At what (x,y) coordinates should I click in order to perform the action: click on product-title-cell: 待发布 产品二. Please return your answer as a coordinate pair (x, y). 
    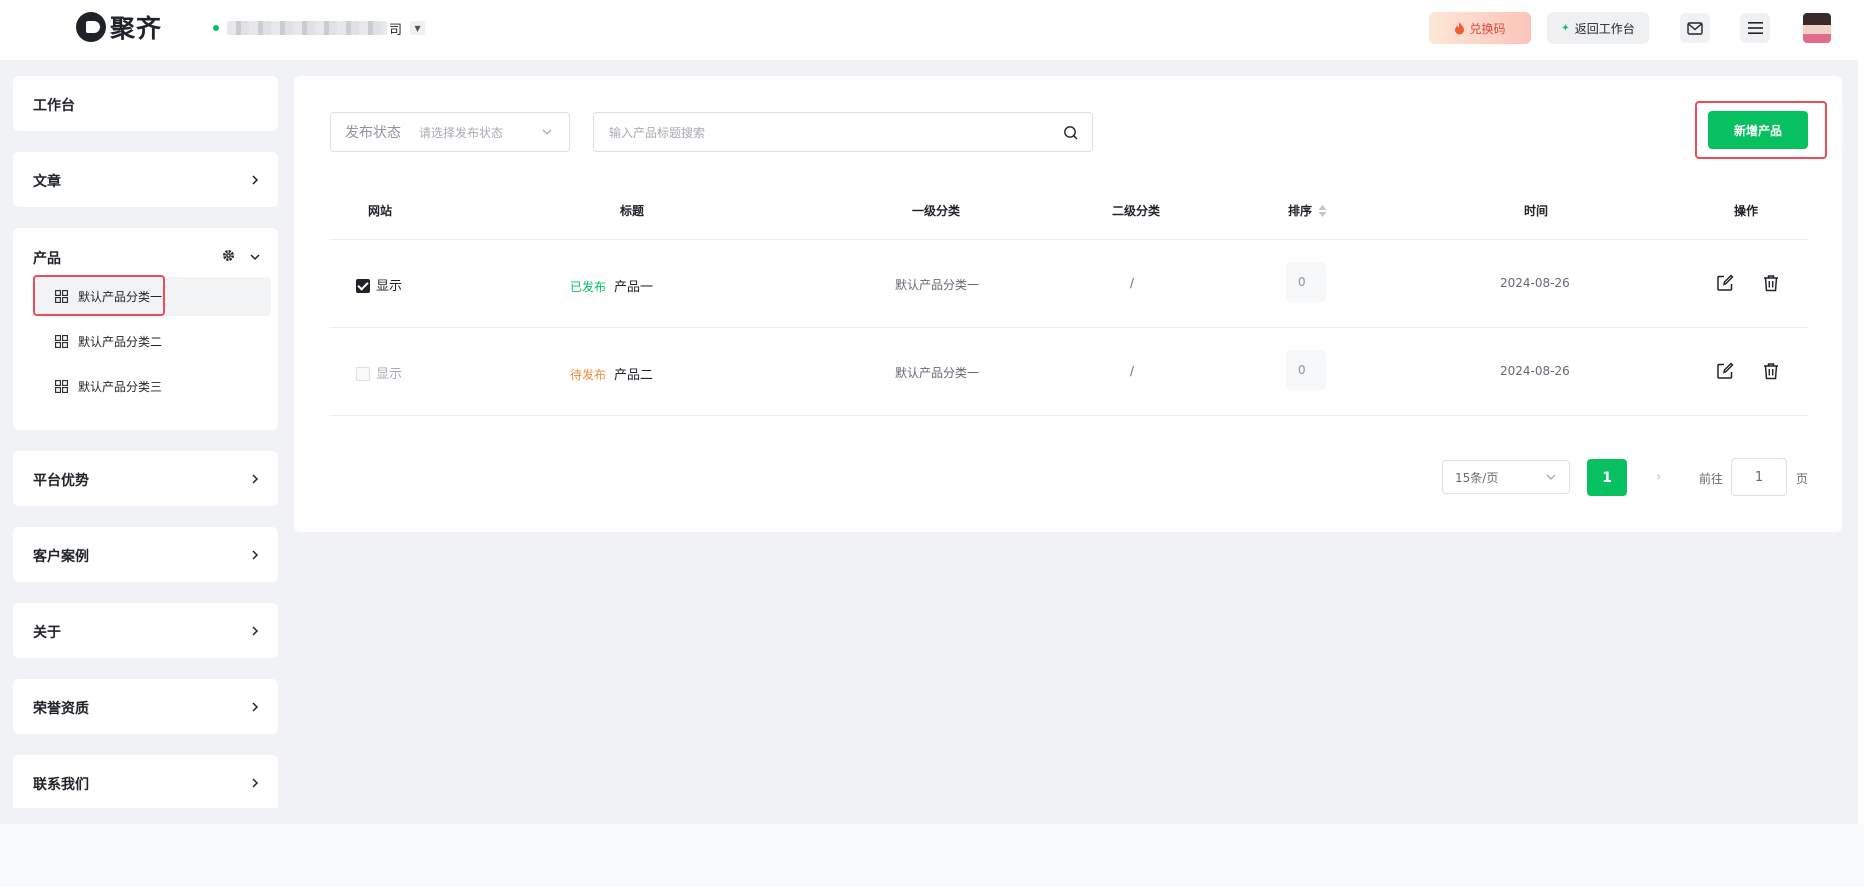
    Looking at the image, I should click on (611, 373).